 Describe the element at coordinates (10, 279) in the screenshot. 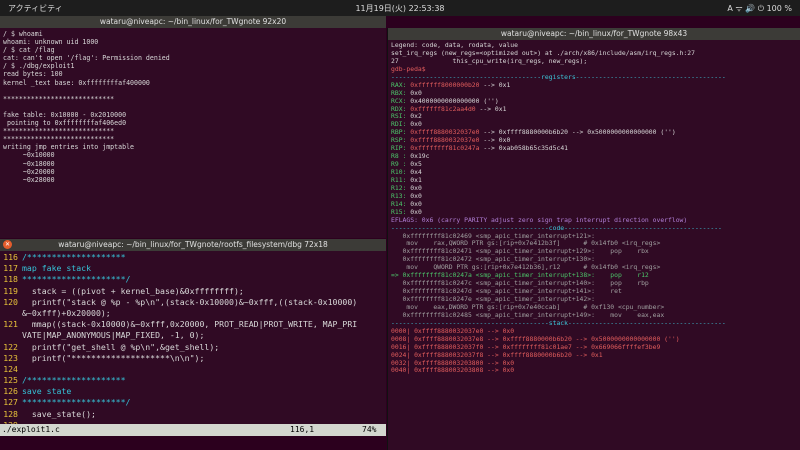

I see `line-number: 118` at that location.